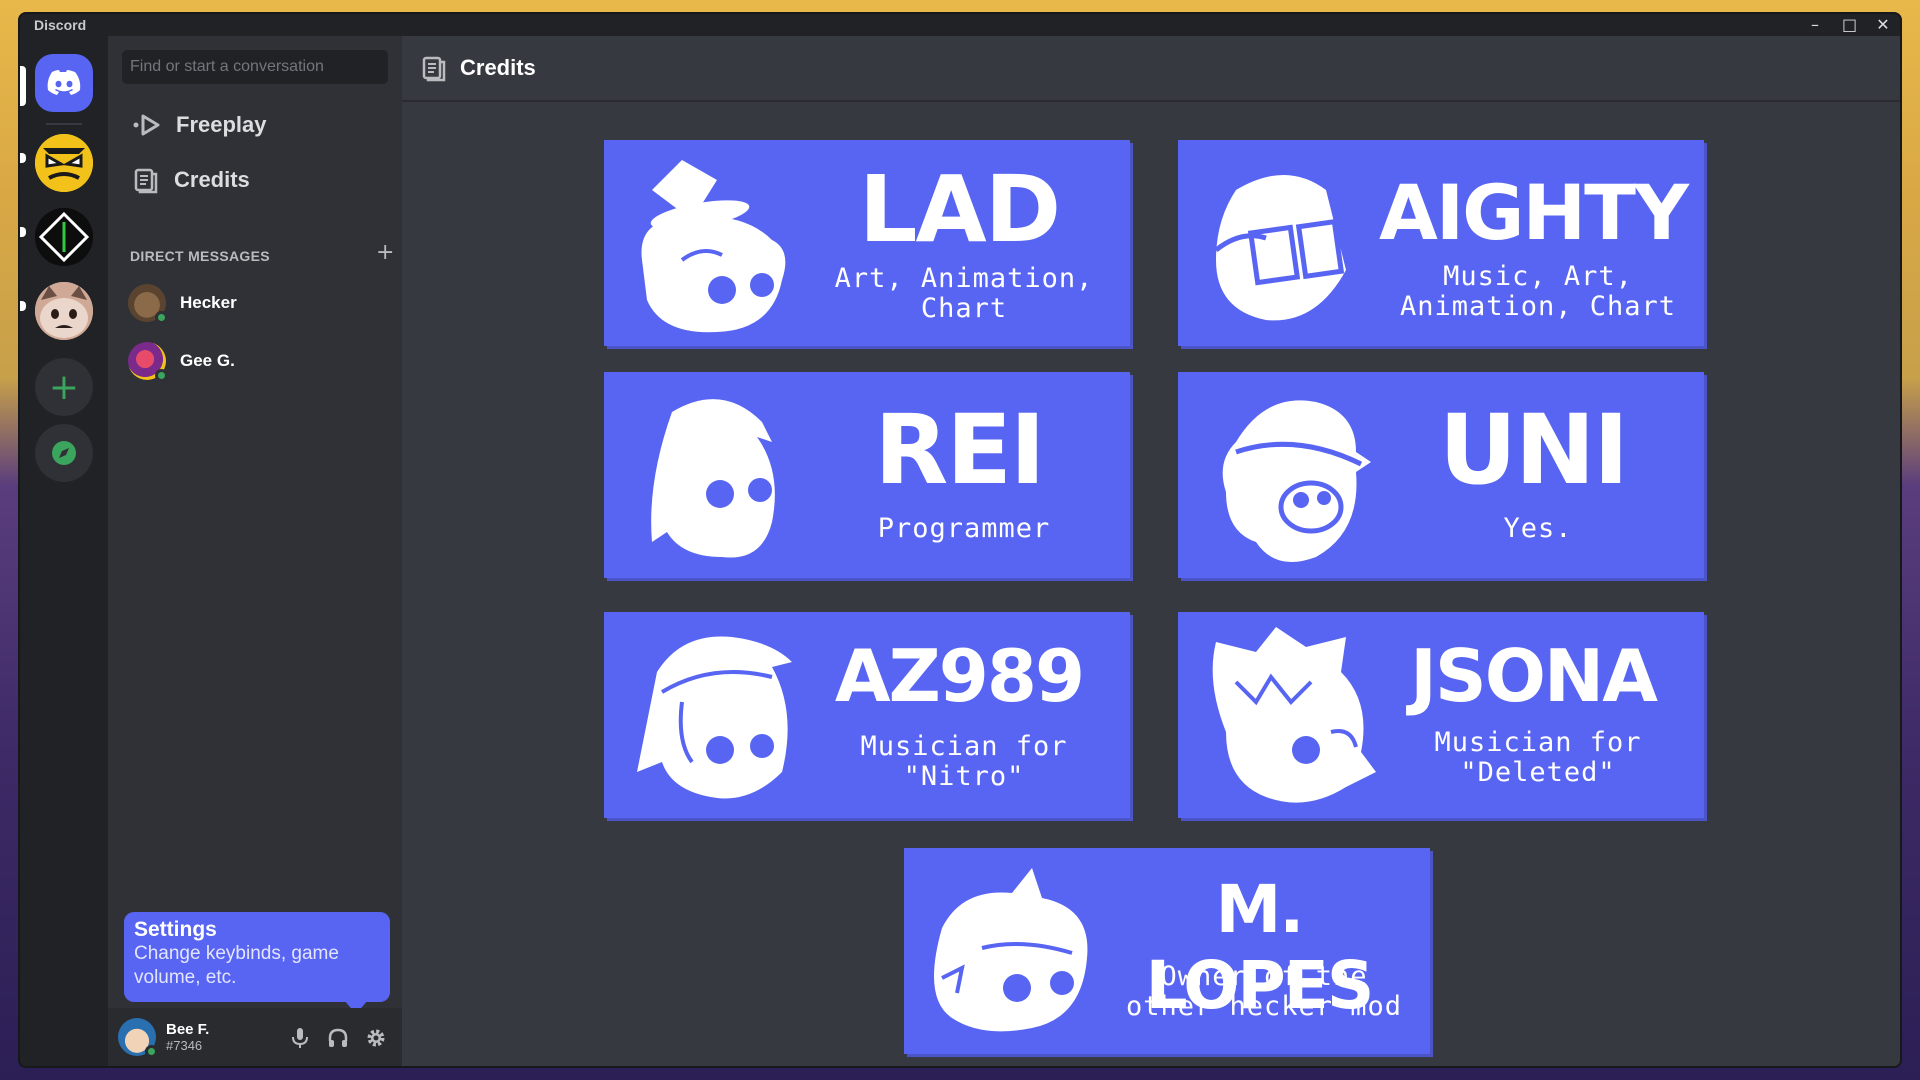 The image size is (1920, 1080). Describe the element at coordinates (64, 551) in the screenshot. I see `server-rail: +` at that location.